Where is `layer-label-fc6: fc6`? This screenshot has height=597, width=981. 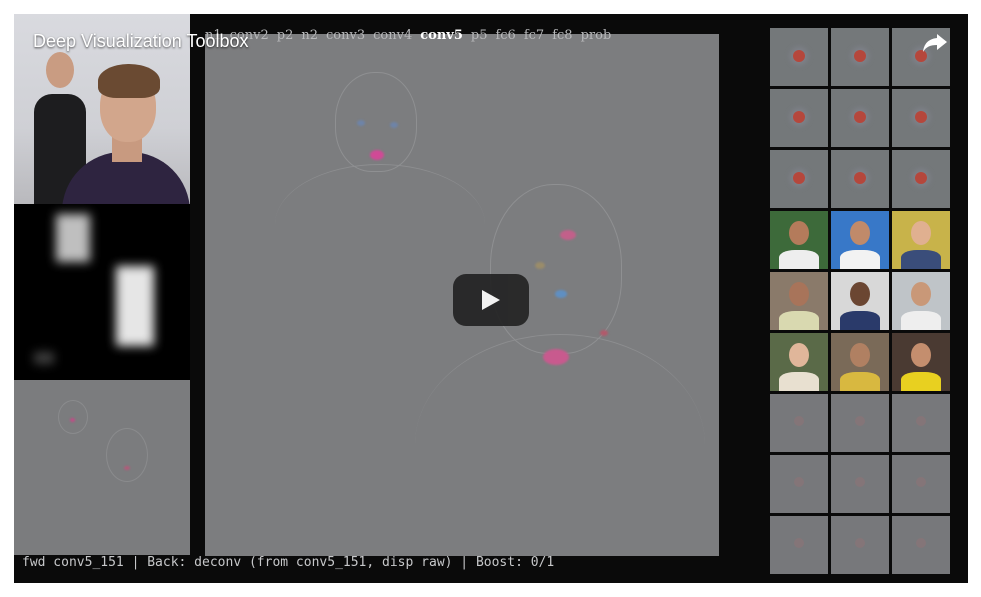
layer-label-fc6: fc6 is located at coordinates (505, 35).